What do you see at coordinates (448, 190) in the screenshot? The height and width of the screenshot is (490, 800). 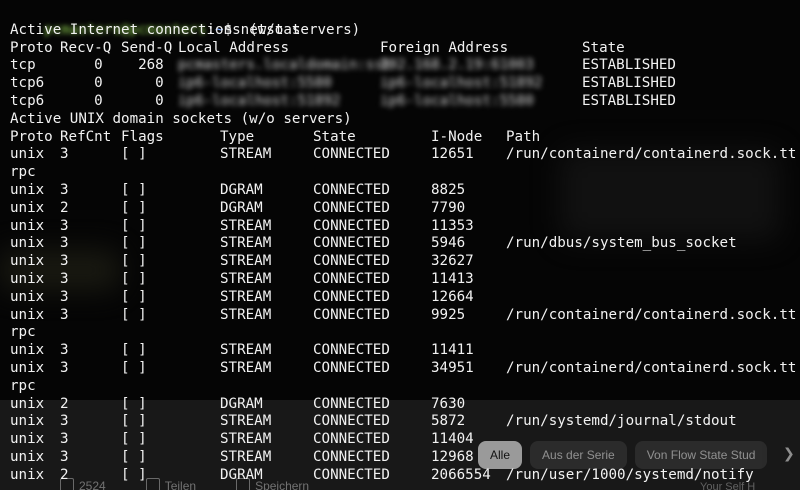 I see `inode-cell: 8825` at bounding box center [448, 190].